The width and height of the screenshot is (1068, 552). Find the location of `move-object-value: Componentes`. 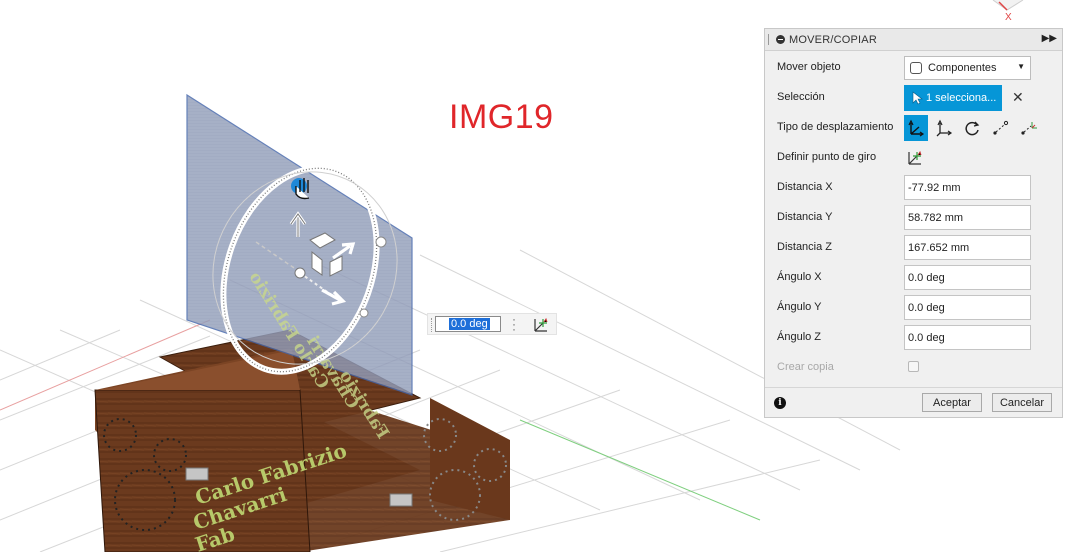

move-object-value: Componentes is located at coordinates (962, 68).